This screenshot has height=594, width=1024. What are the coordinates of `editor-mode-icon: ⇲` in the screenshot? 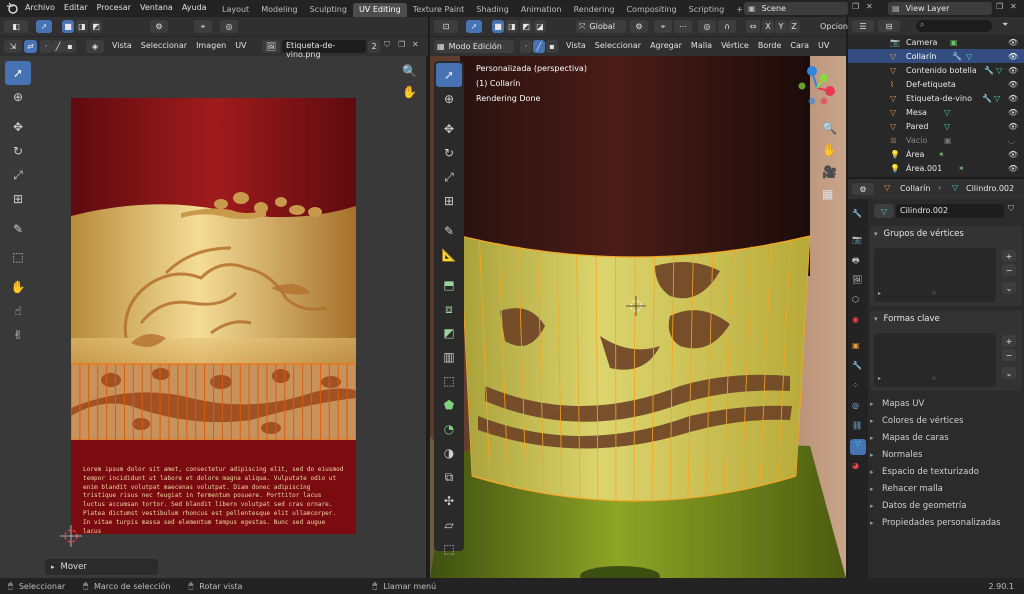 It's located at (13, 46).